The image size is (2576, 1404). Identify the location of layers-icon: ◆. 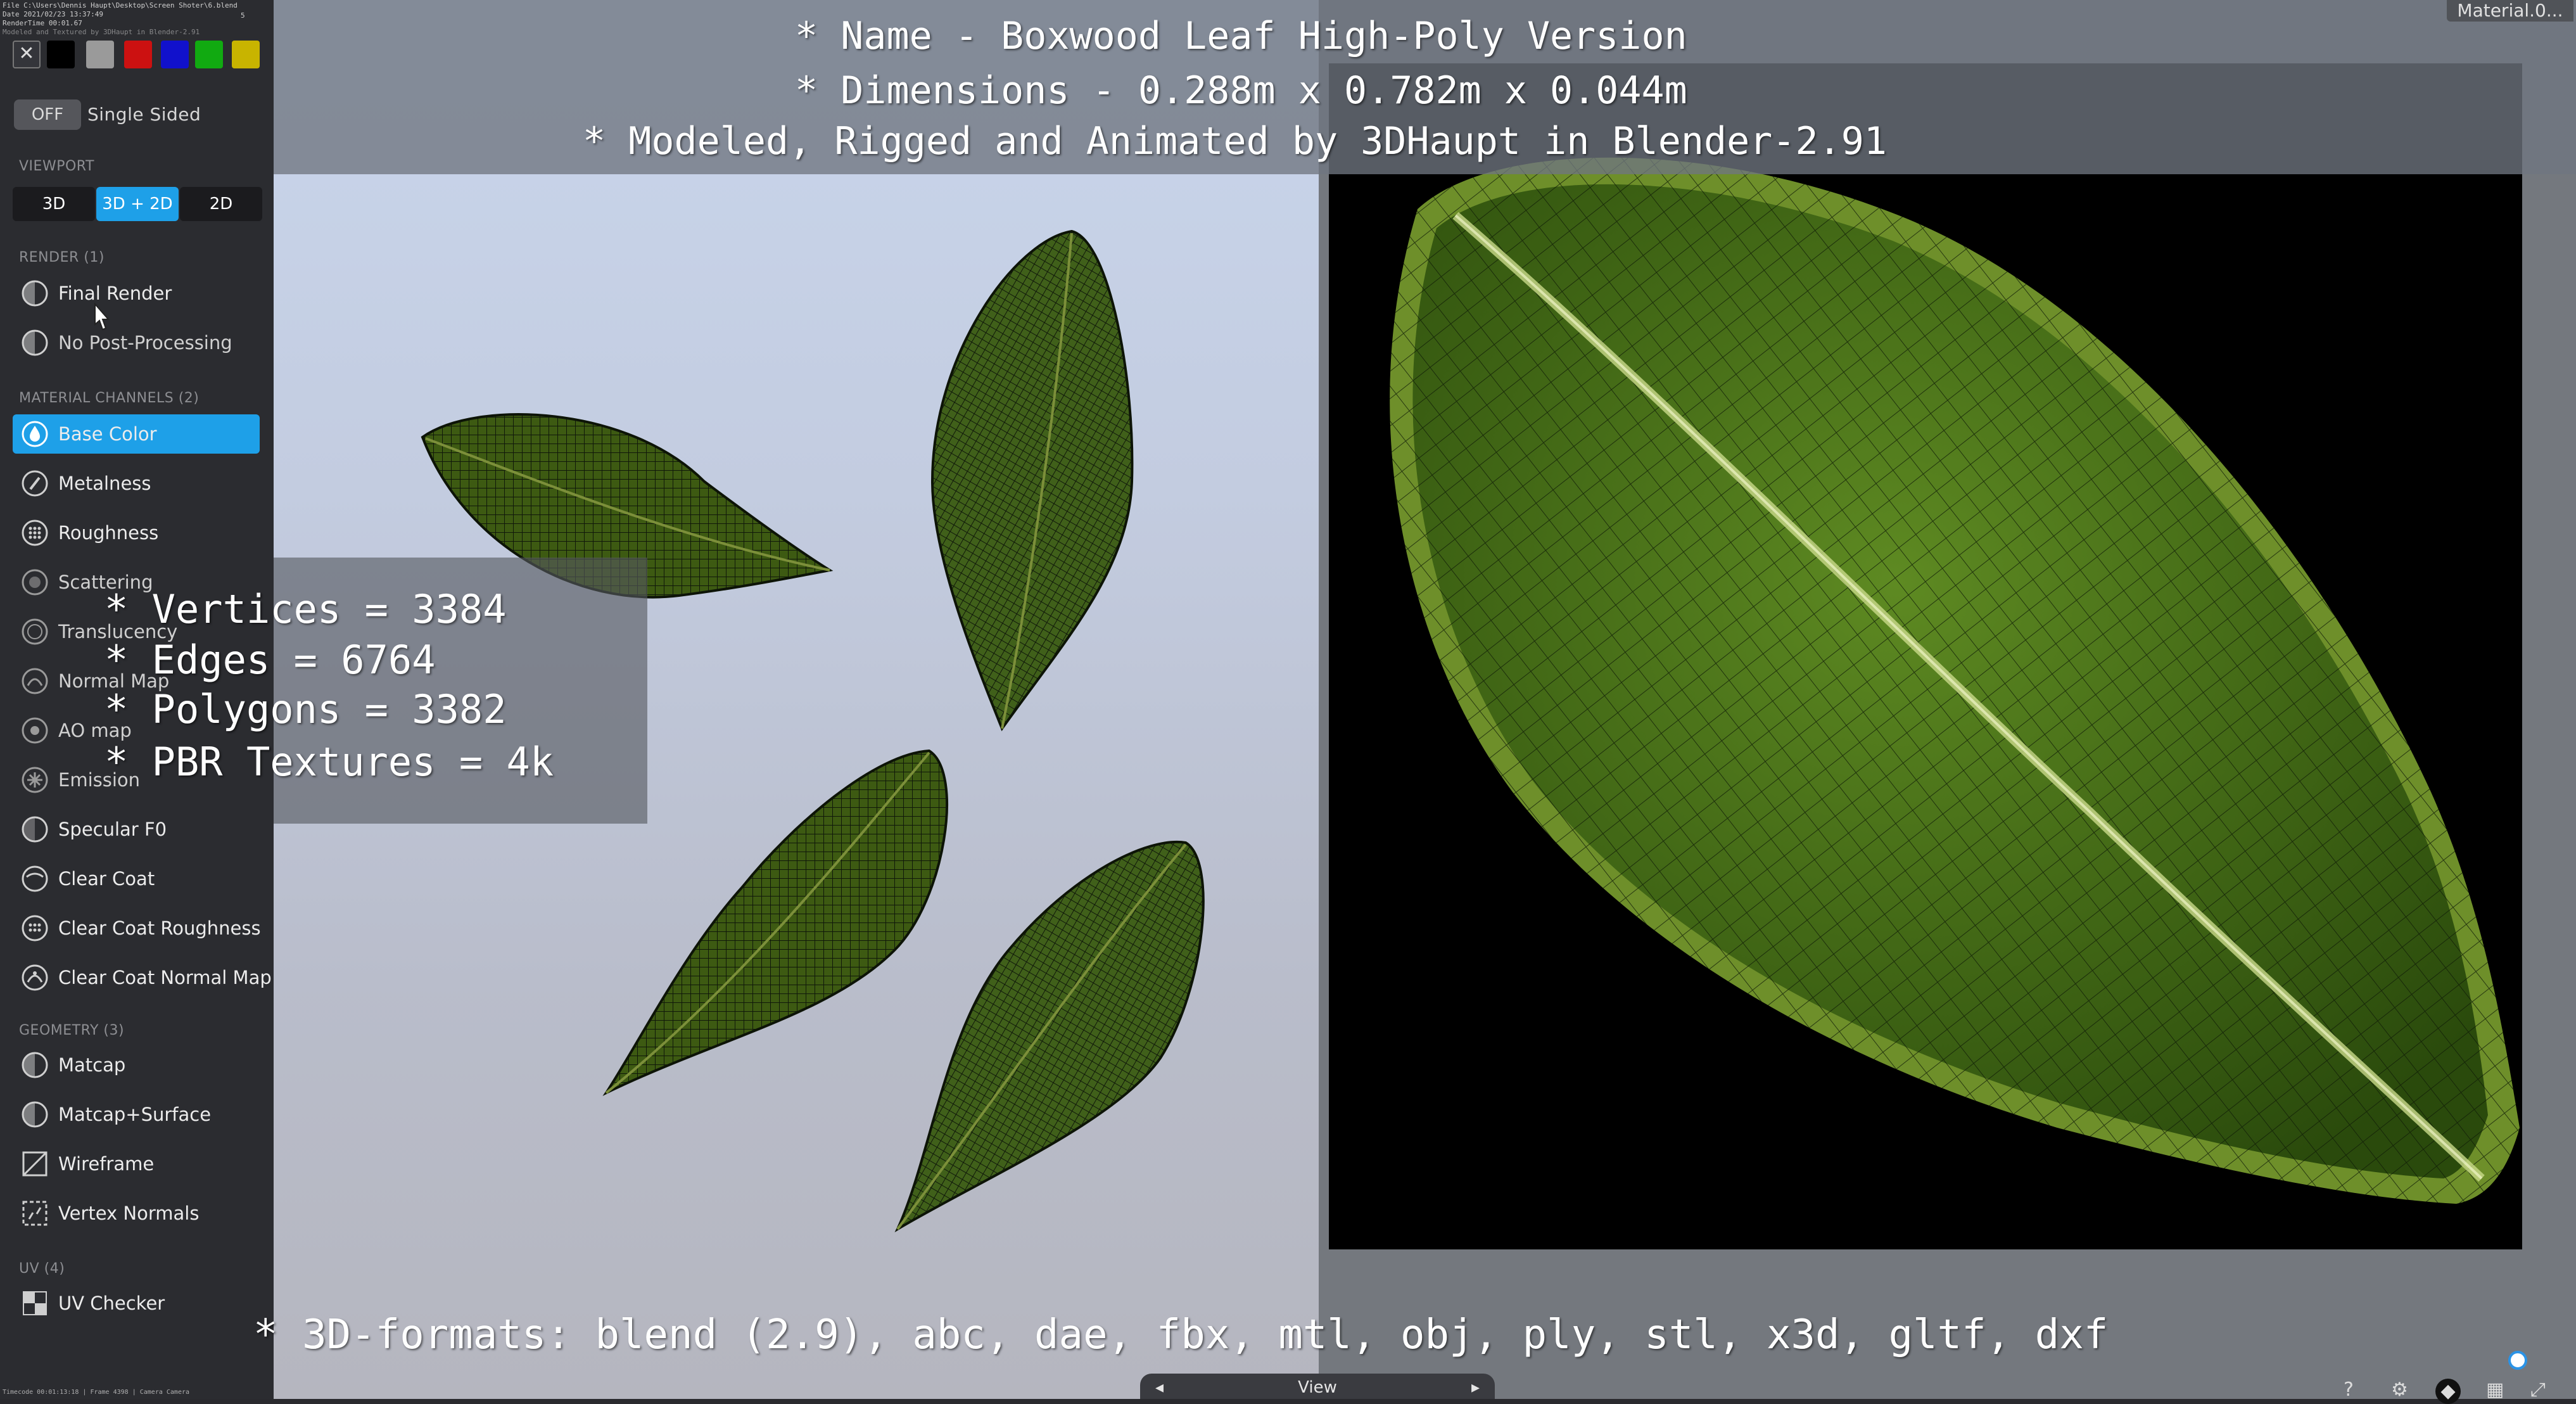
(2448, 1392).